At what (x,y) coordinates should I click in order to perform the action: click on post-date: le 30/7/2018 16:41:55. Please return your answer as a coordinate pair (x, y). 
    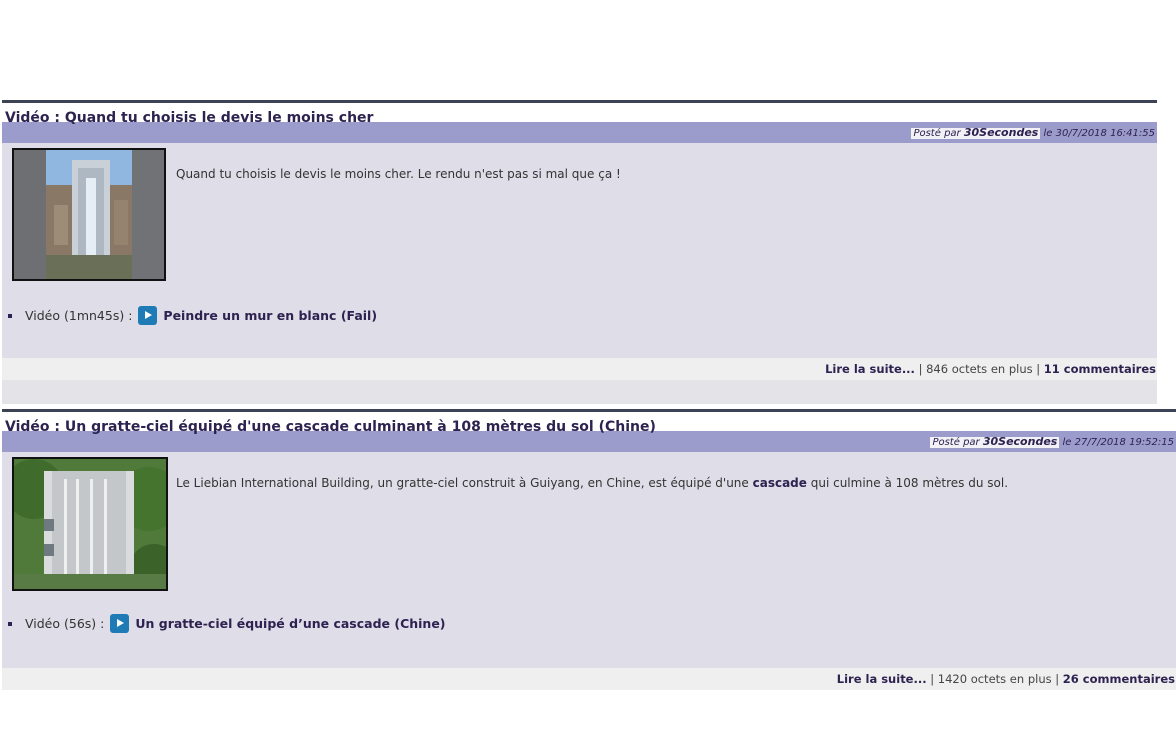
    Looking at the image, I should click on (1099, 133).